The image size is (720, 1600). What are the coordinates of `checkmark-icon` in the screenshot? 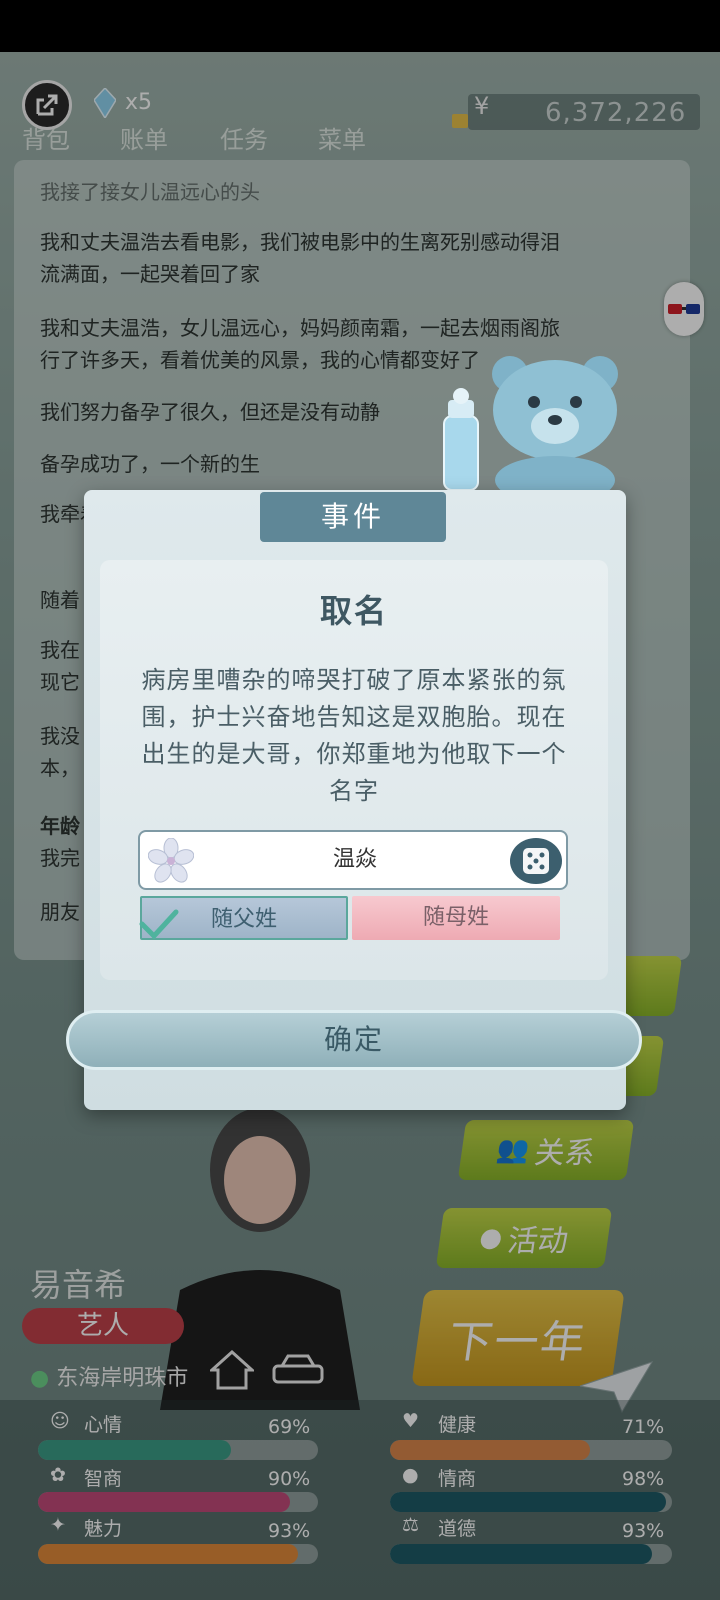 It's located at (159, 924).